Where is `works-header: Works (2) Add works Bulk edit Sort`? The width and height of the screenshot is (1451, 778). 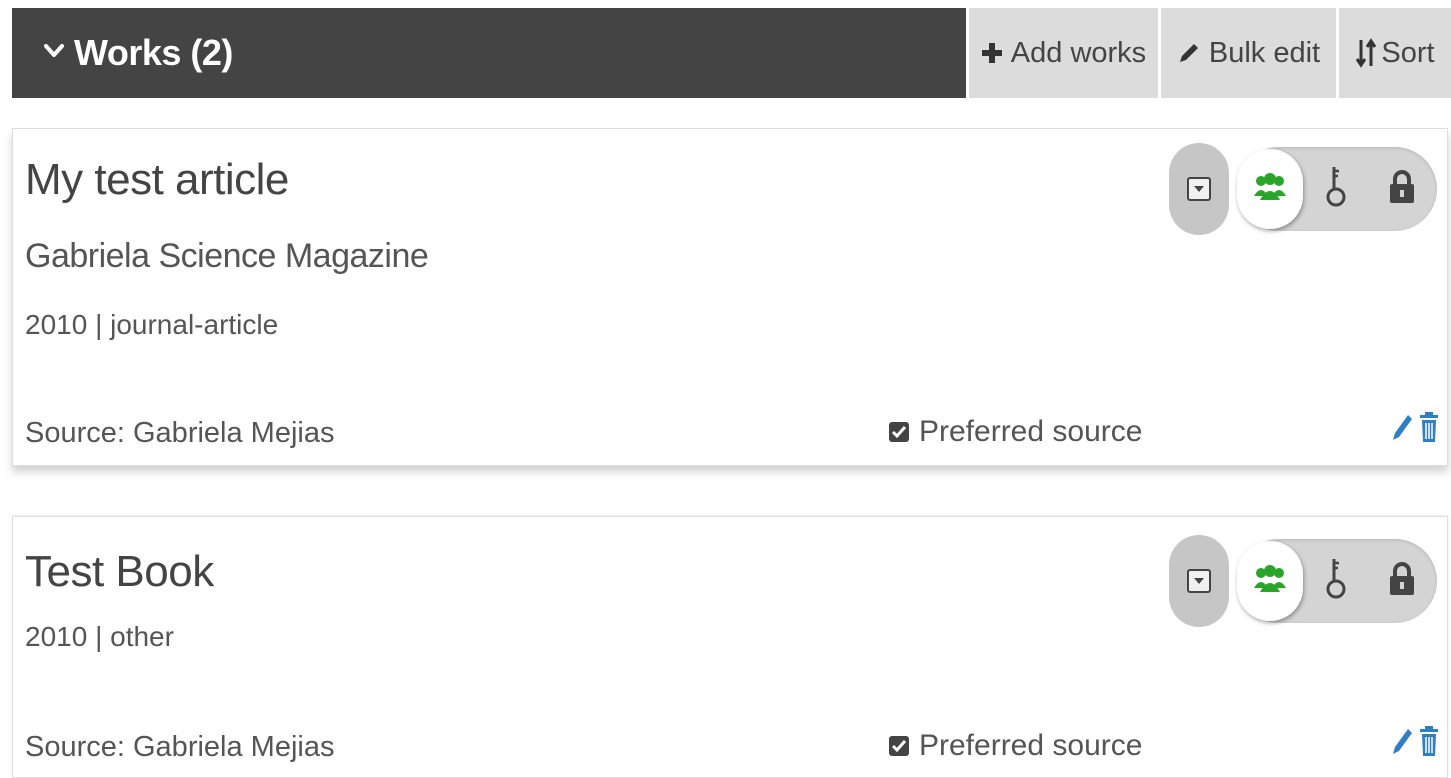
works-header: Works (2) Add works Bulk edit Sort is located at coordinates (731, 53).